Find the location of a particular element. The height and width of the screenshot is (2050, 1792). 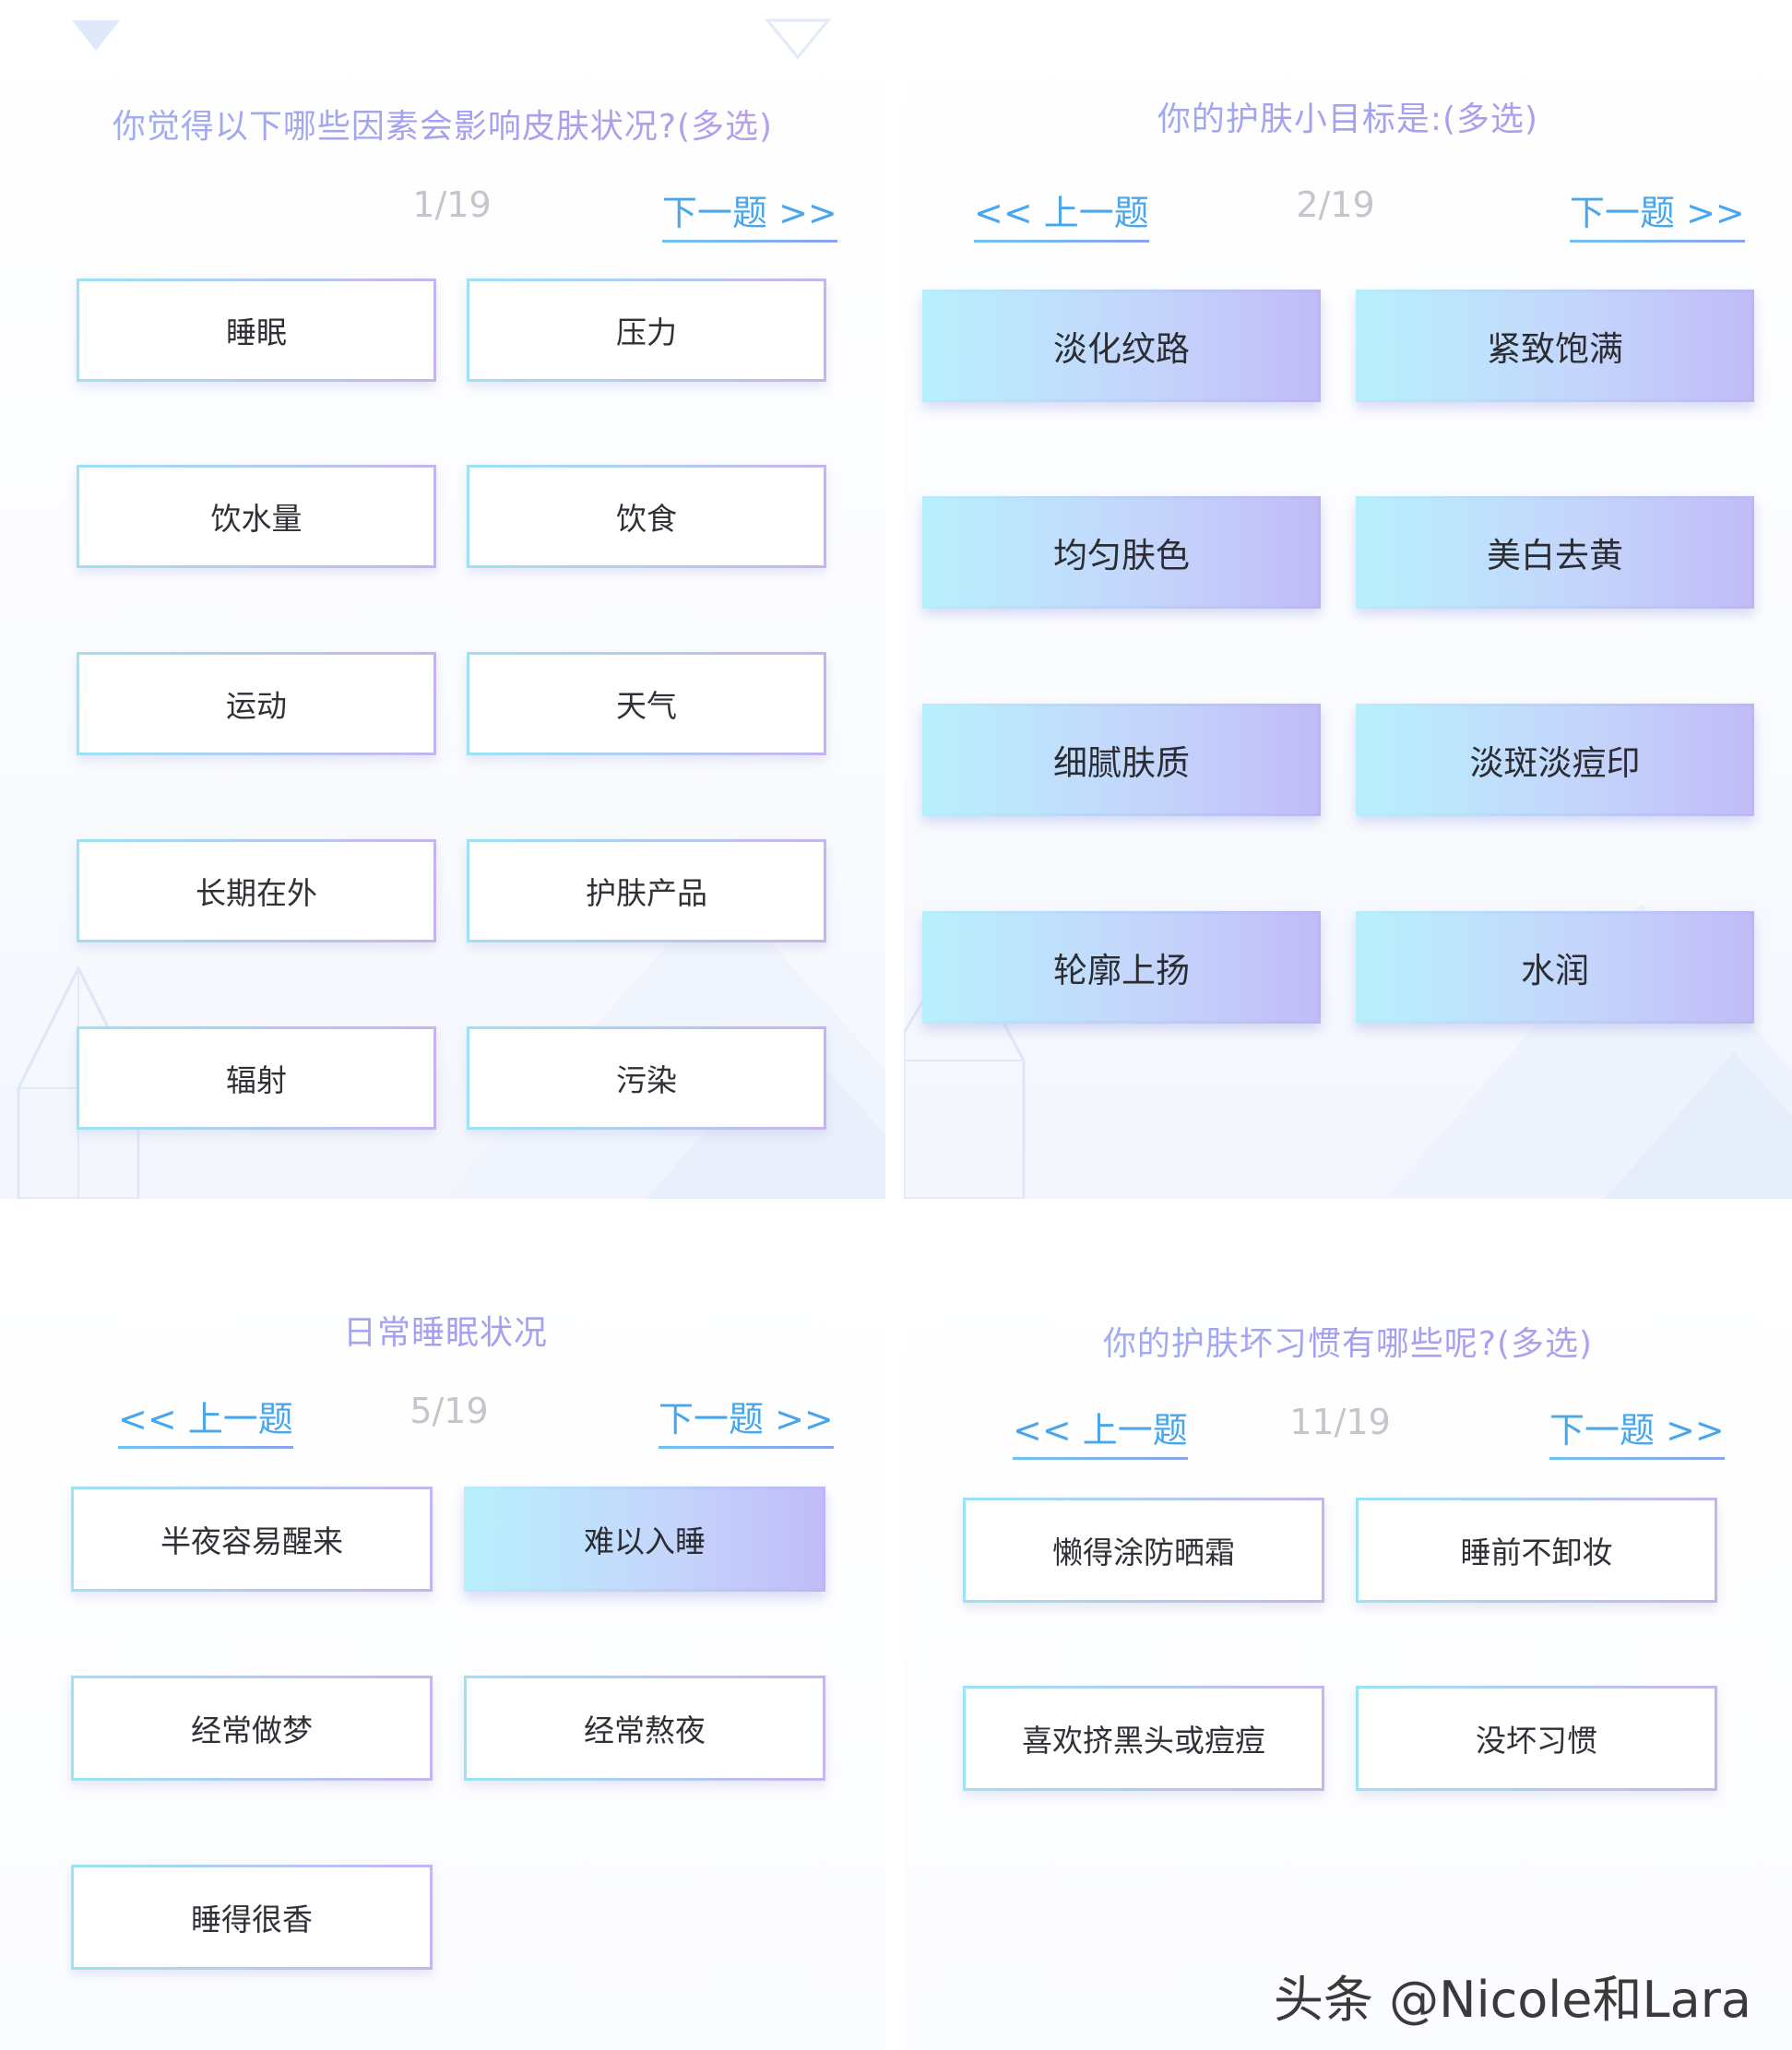

option-weather: 天气 is located at coordinates (646, 703).